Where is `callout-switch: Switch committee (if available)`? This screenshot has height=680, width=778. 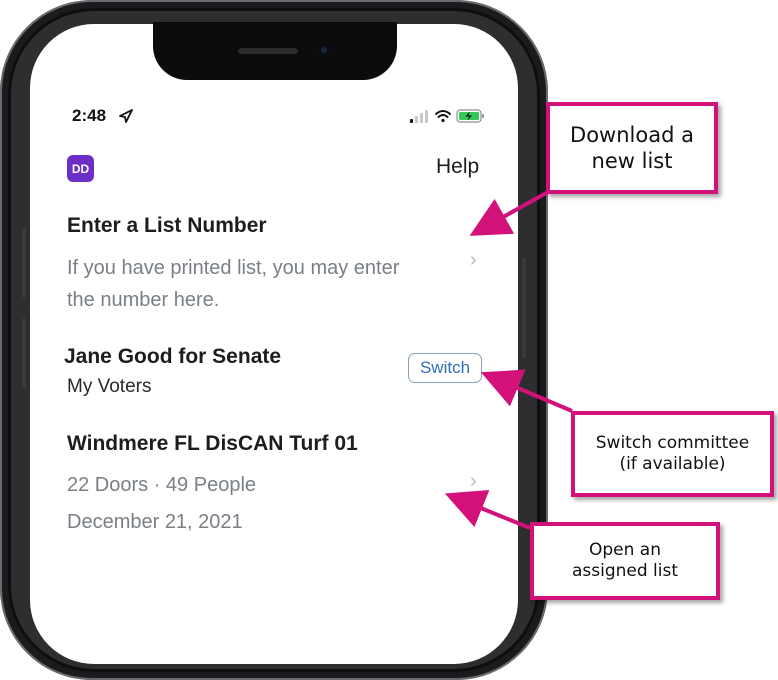 callout-switch: Switch committee (if available) is located at coordinates (672, 454).